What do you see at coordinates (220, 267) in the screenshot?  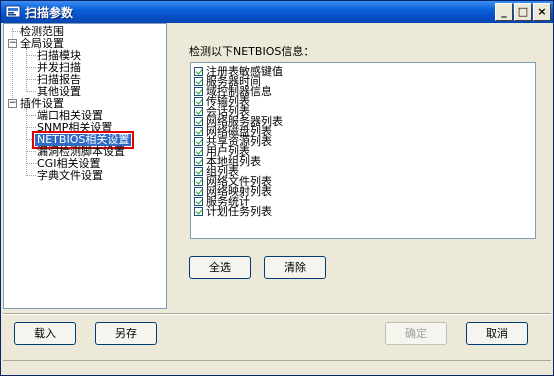 I see `select-all-button: 全选` at bounding box center [220, 267].